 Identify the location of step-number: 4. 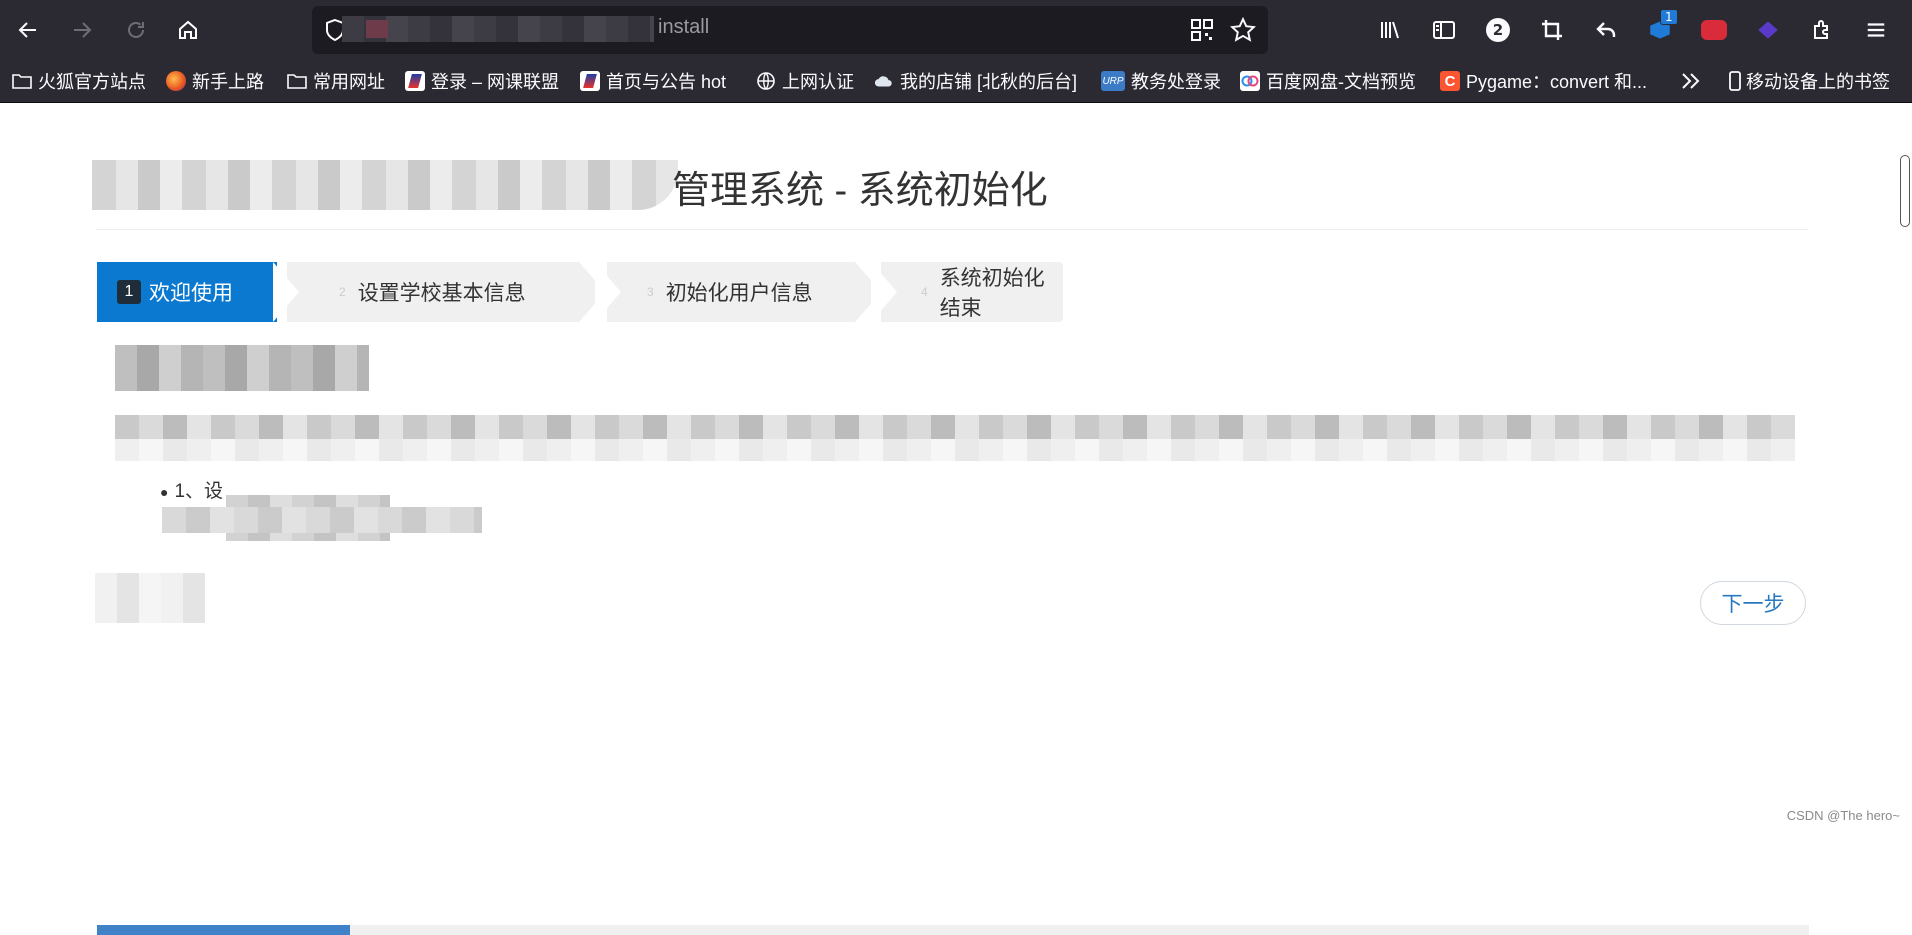
(924, 292).